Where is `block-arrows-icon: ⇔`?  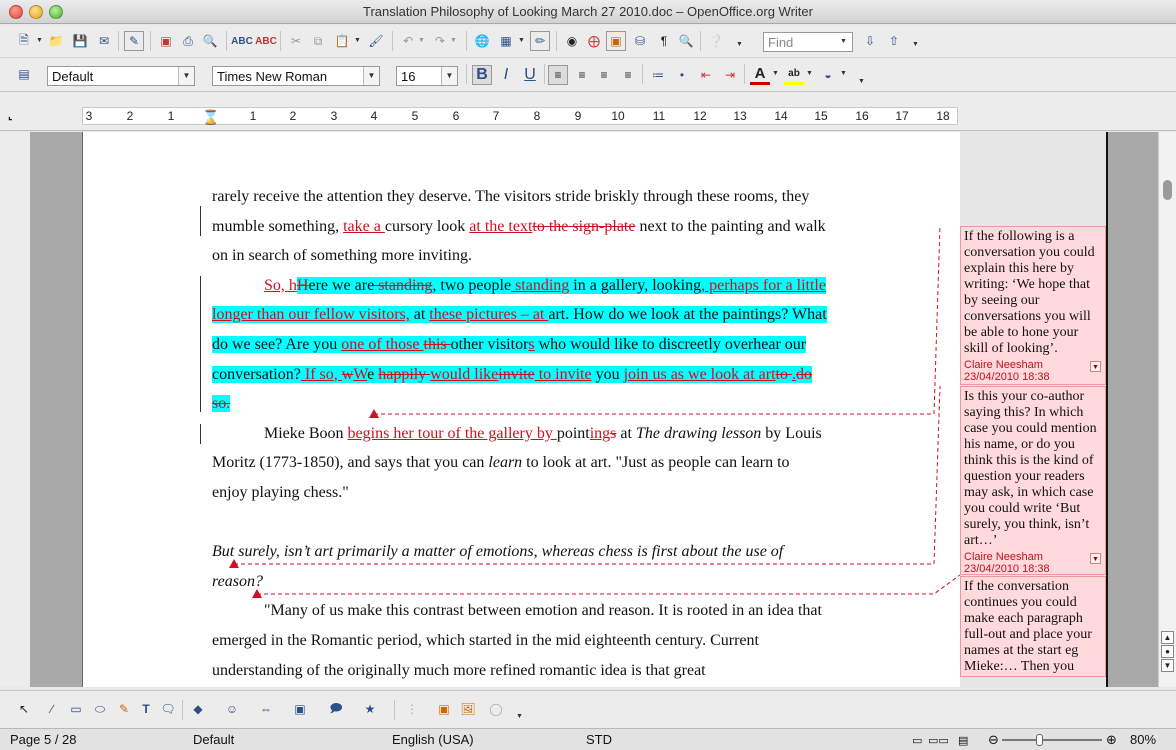 block-arrows-icon: ⇔ is located at coordinates (266, 709).